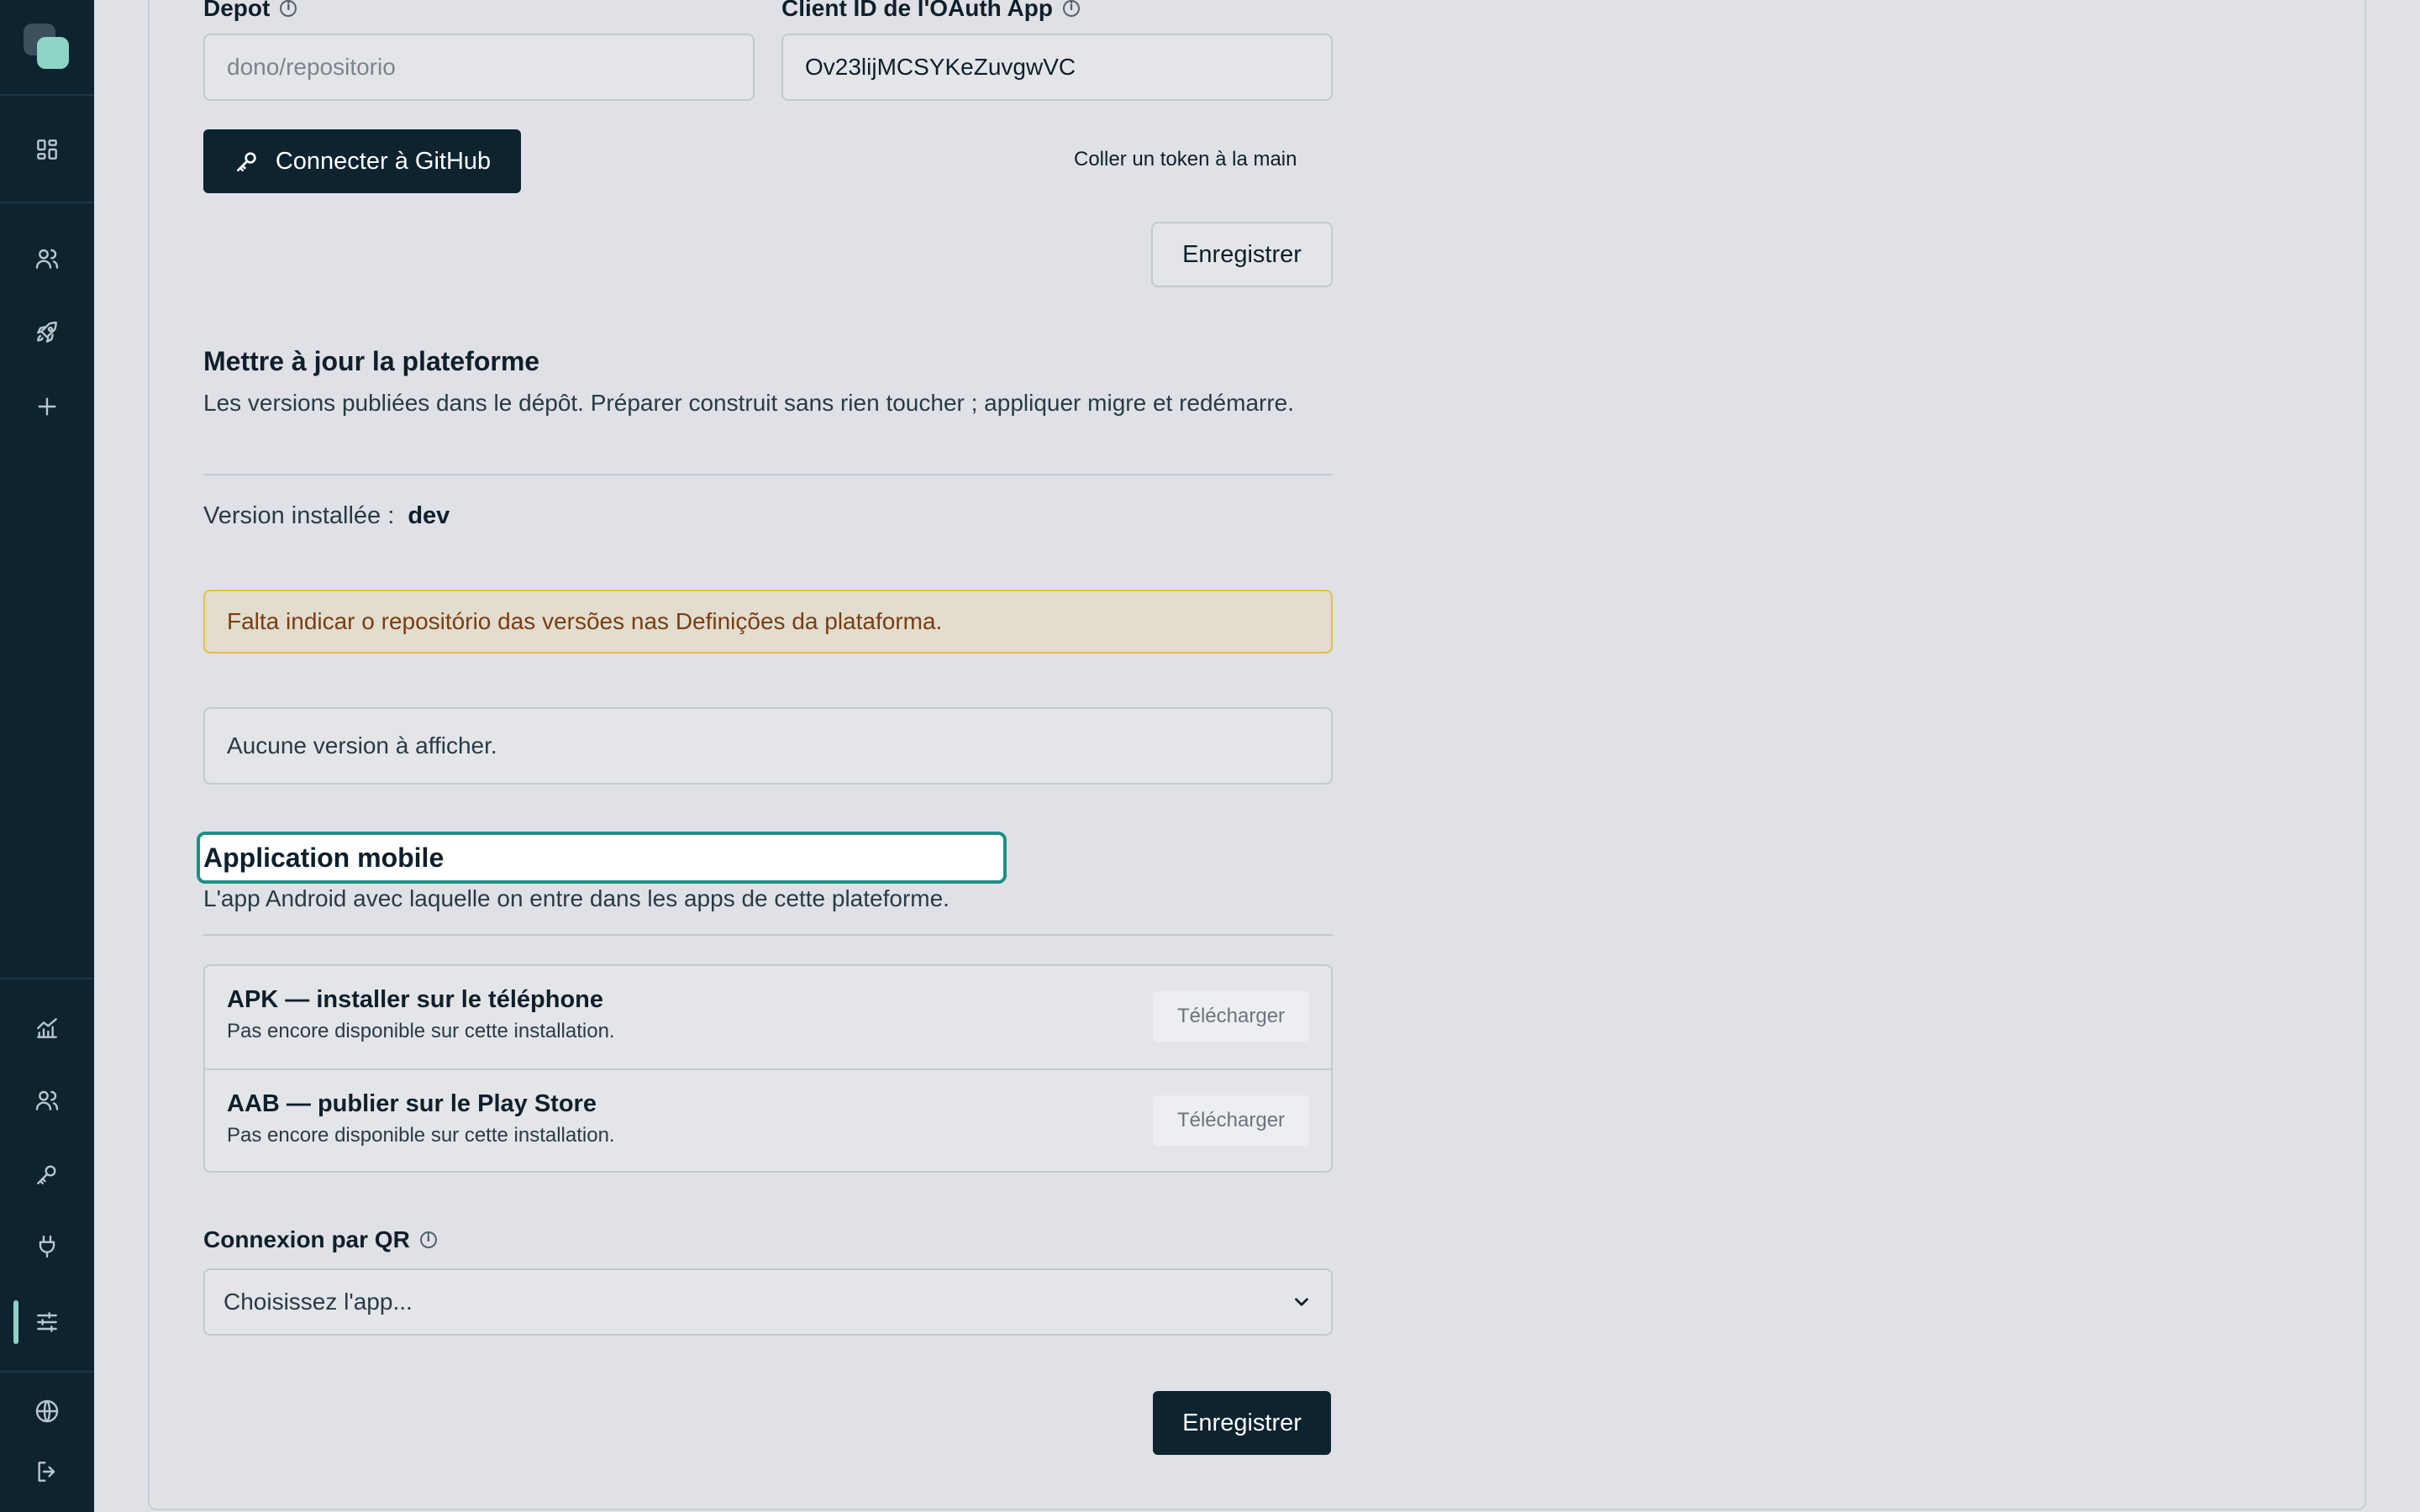 This screenshot has width=2420, height=1512. I want to click on oauth-client-id-input: Ov23lijMCSYKeZuvgwVC, so click(1057, 67).